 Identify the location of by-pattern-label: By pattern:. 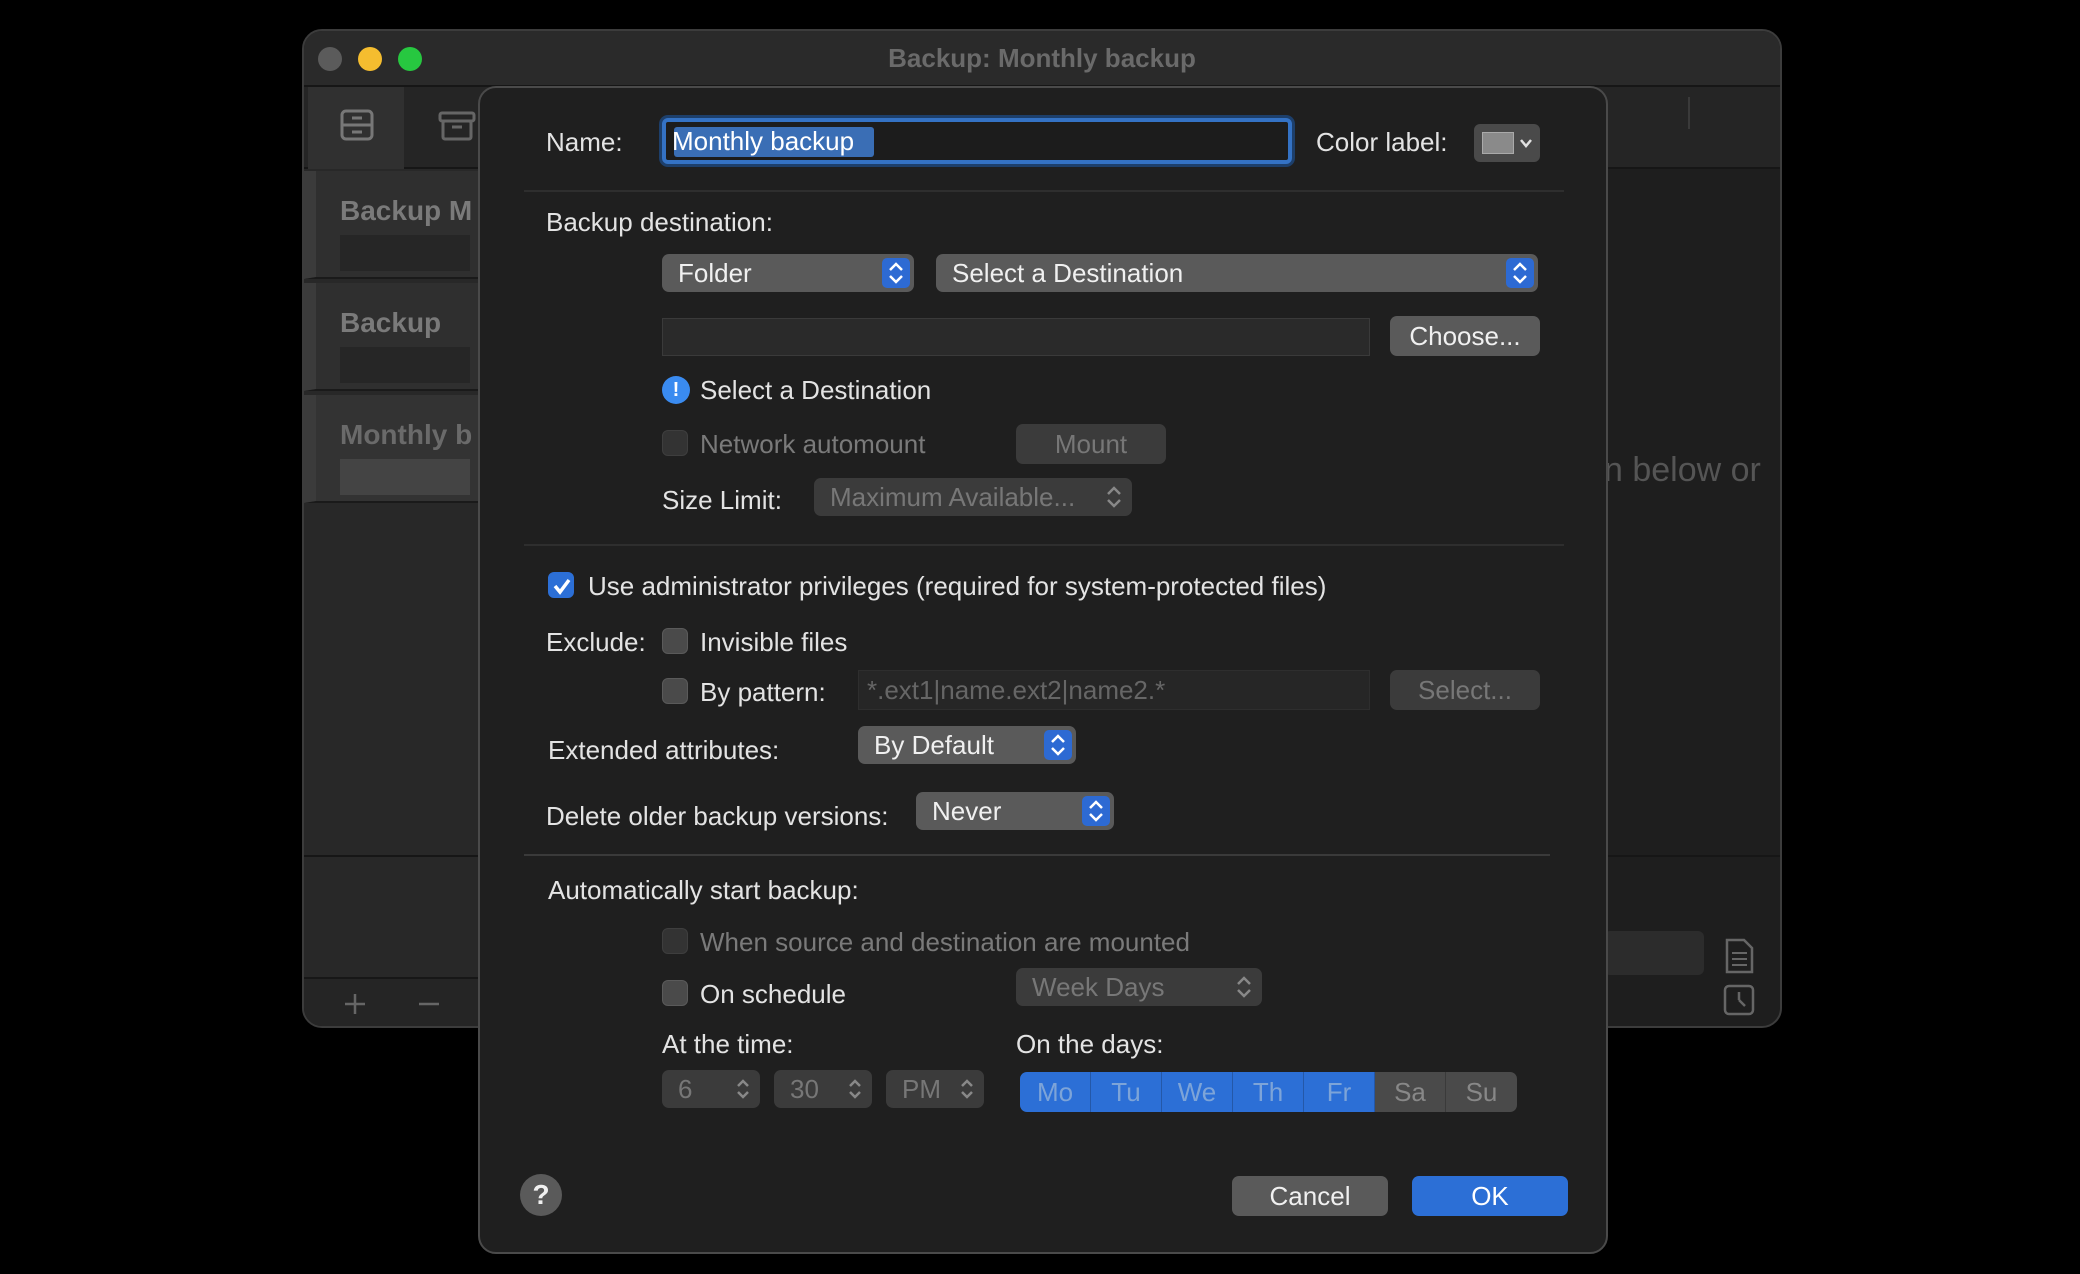
(763, 692).